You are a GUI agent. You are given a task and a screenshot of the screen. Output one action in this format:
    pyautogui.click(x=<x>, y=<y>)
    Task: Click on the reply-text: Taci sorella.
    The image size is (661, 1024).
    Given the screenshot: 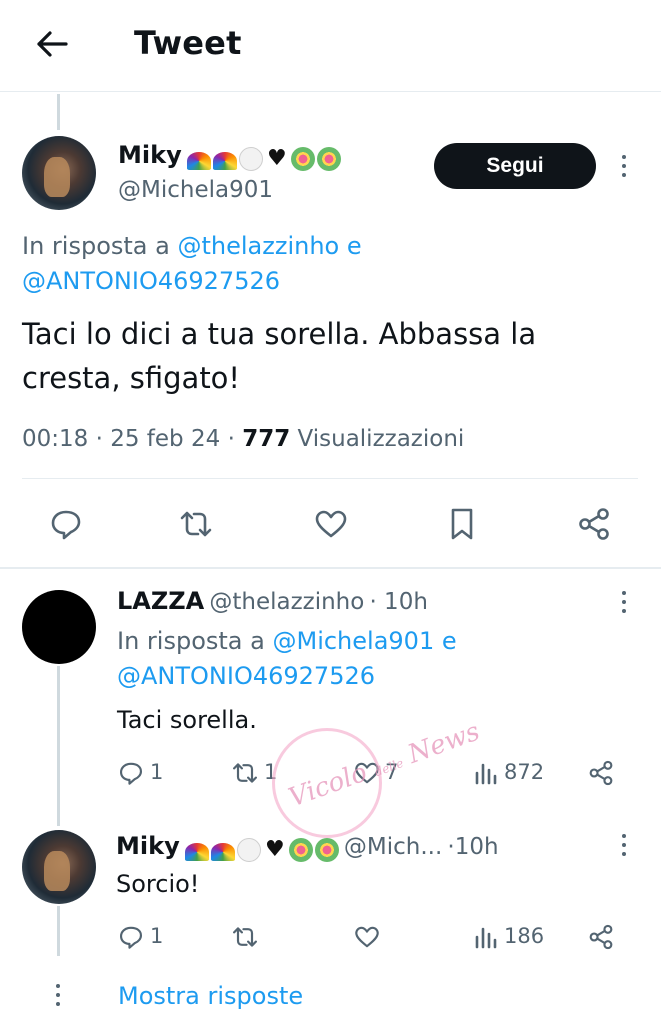 What is the action you would take?
    pyautogui.click(x=187, y=720)
    